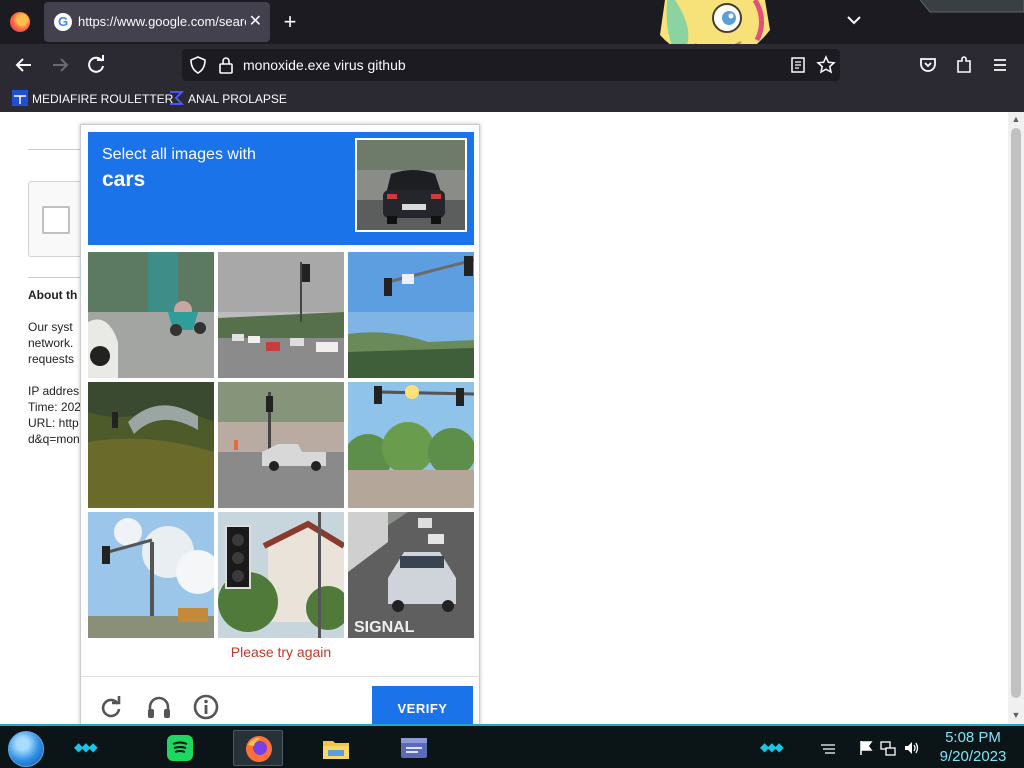 The image size is (1024, 768). What do you see at coordinates (103, 99) in the screenshot?
I see `bookmark-label: MEDIAFIRE ROULETTER` at bounding box center [103, 99].